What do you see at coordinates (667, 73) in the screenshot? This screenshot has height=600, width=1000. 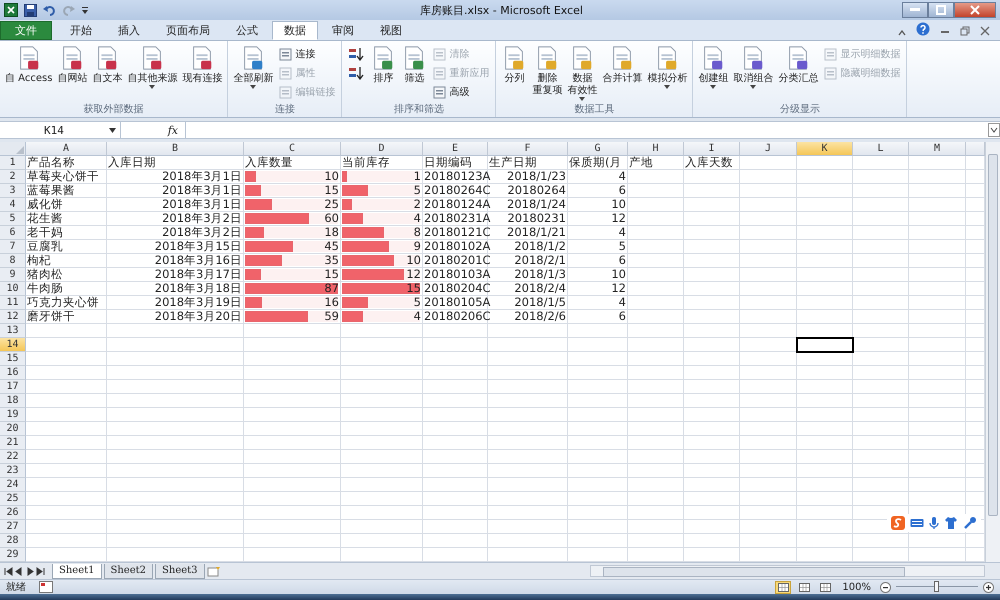 I see `ribbon-button: 模拟分析` at bounding box center [667, 73].